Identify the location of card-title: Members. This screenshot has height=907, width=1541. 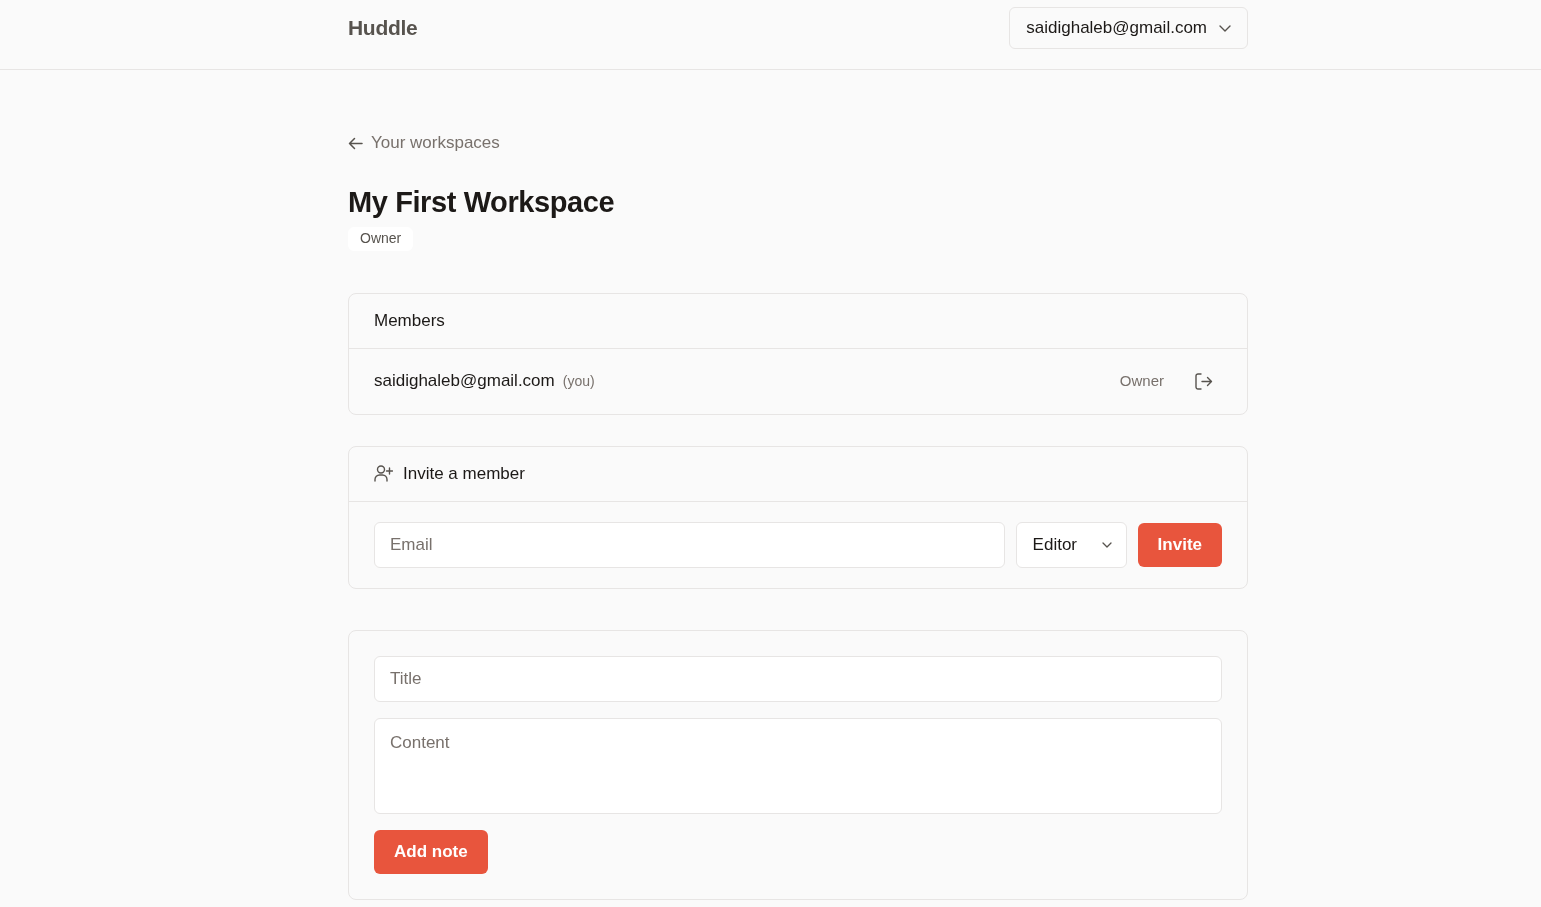
(409, 320).